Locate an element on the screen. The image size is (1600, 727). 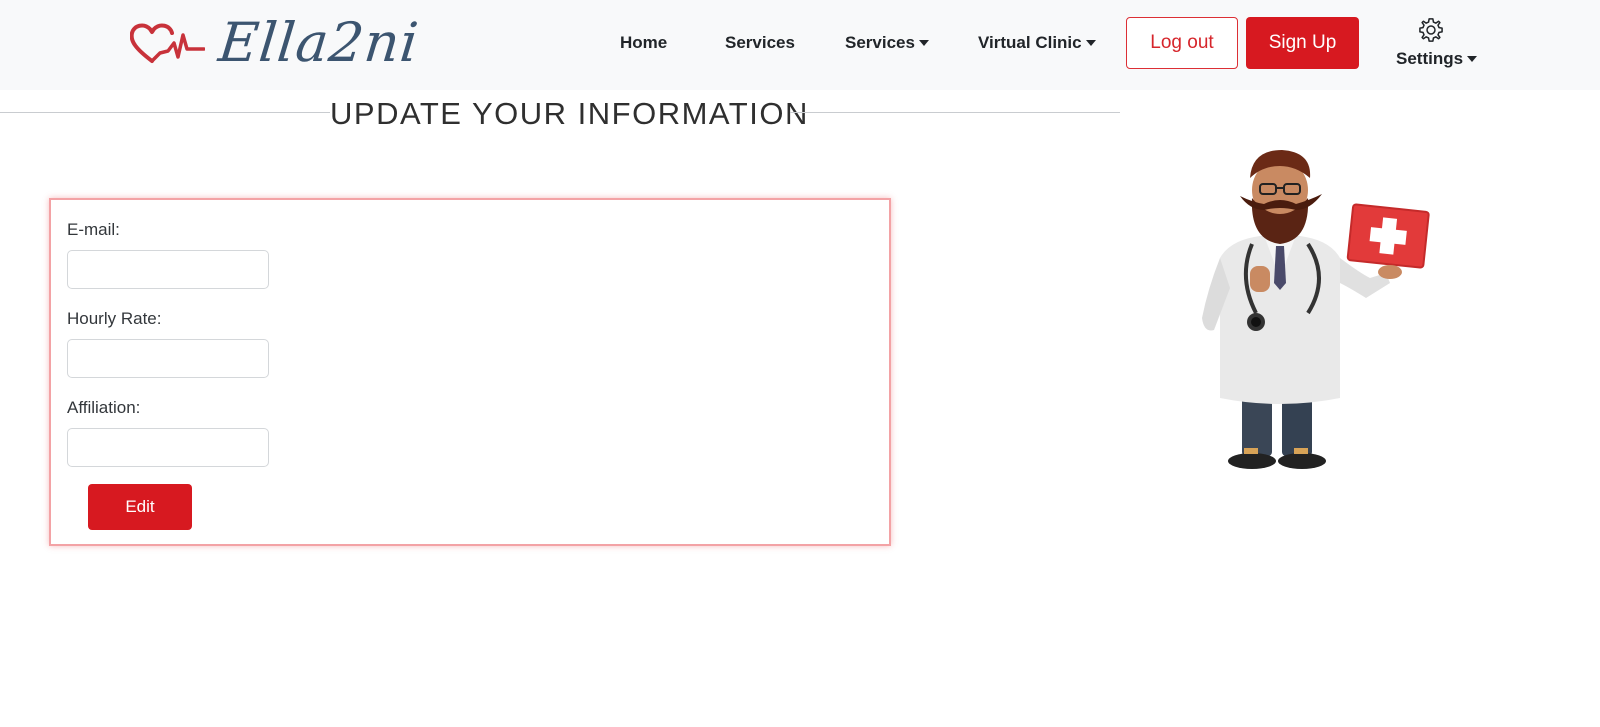
edit-button: Edit is located at coordinates (140, 507).